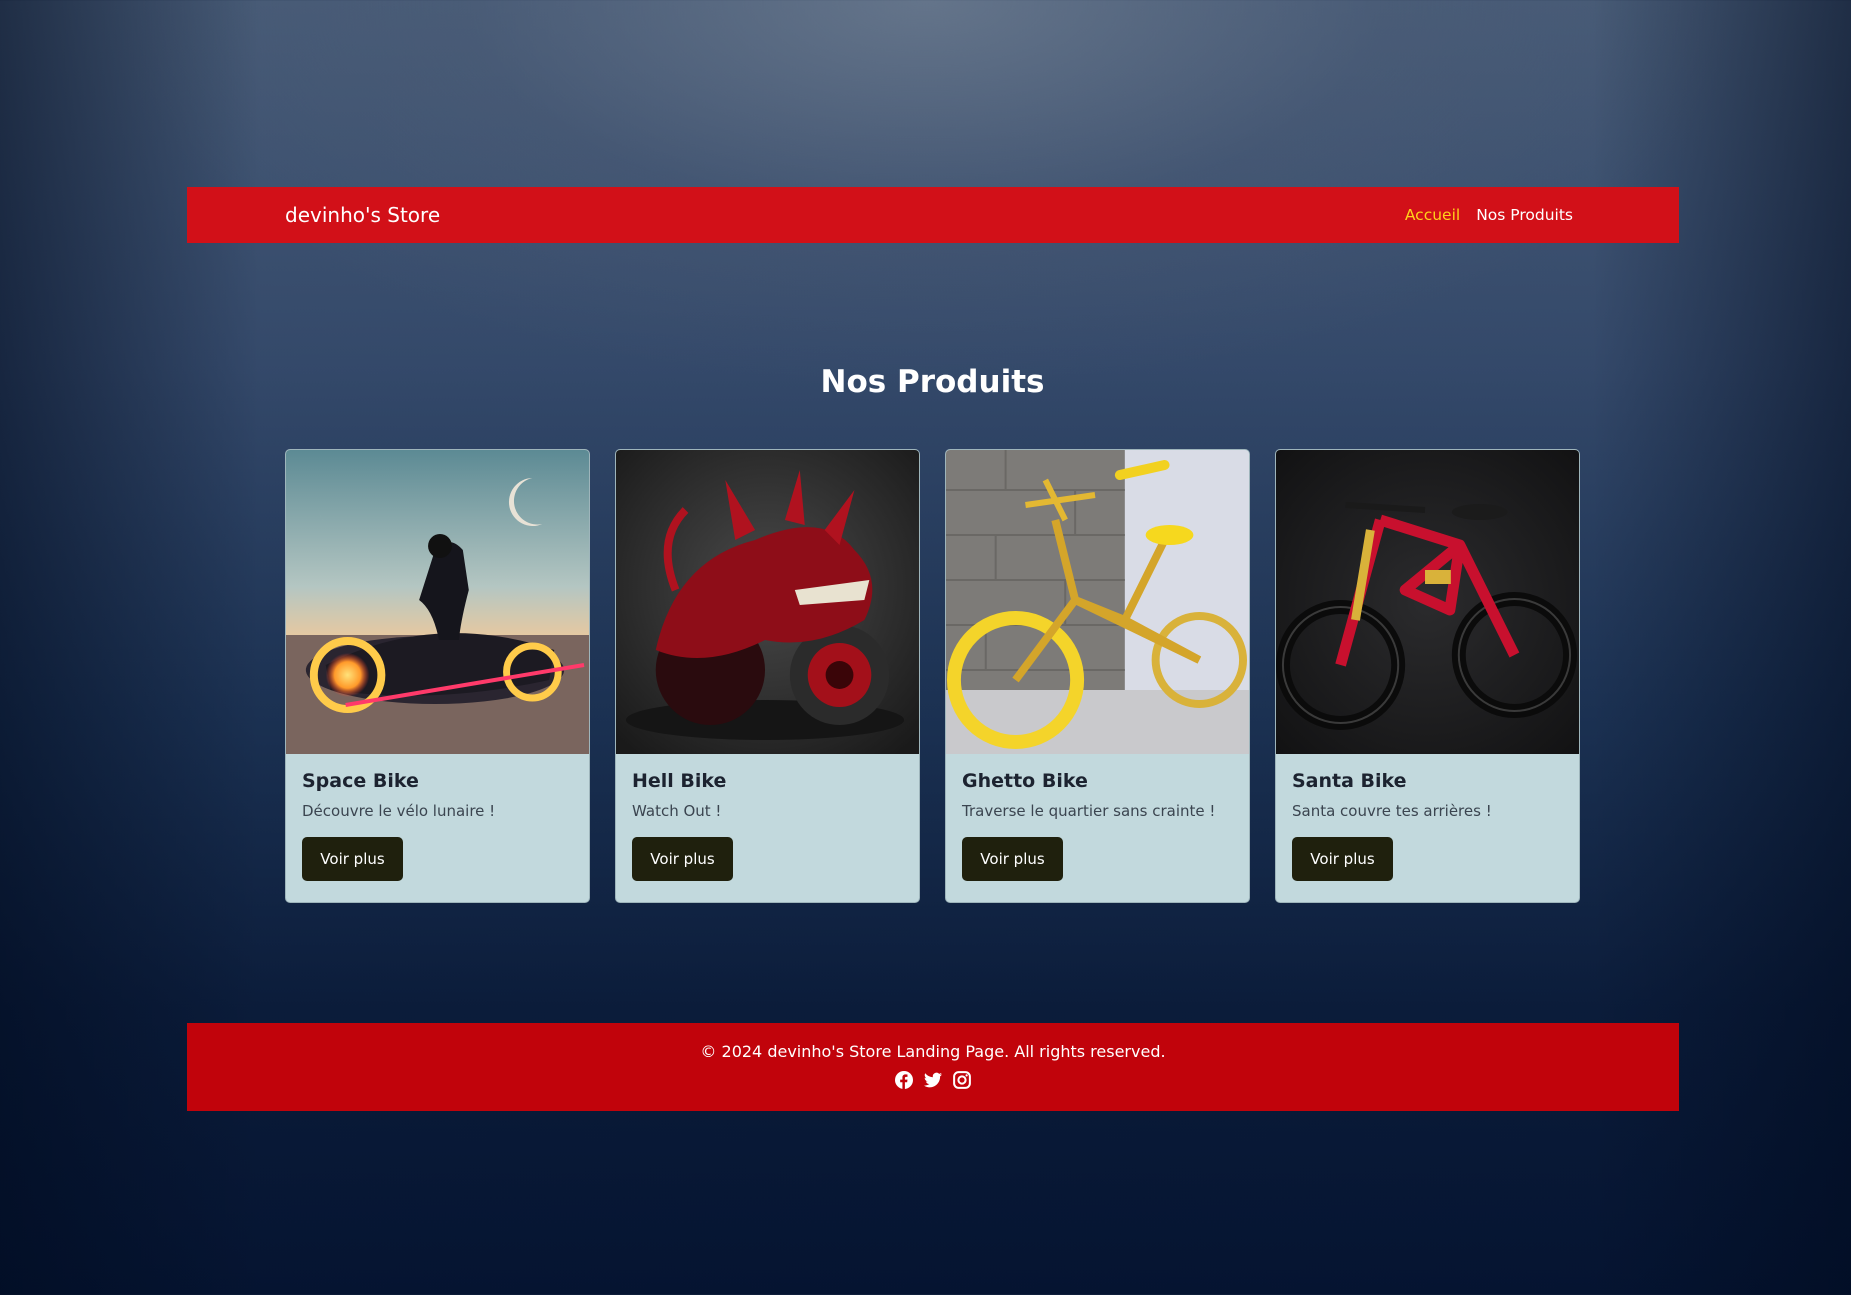 This screenshot has width=1851, height=1295. What do you see at coordinates (1392, 811) in the screenshot?
I see `product-description: Santa couvre tes arrières !` at bounding box center [1392, 811].